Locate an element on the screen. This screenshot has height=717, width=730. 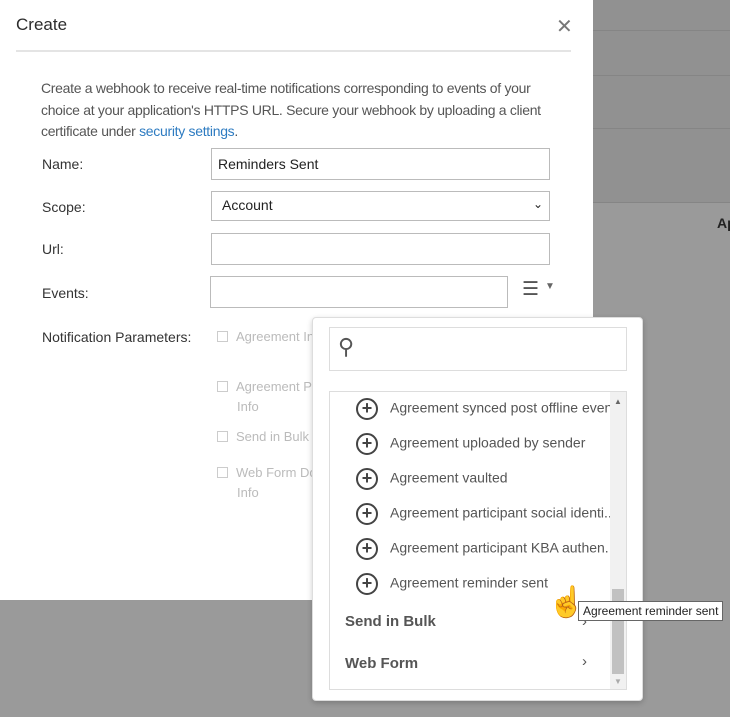
modal-title: Create is located at coordinates (42, 24).